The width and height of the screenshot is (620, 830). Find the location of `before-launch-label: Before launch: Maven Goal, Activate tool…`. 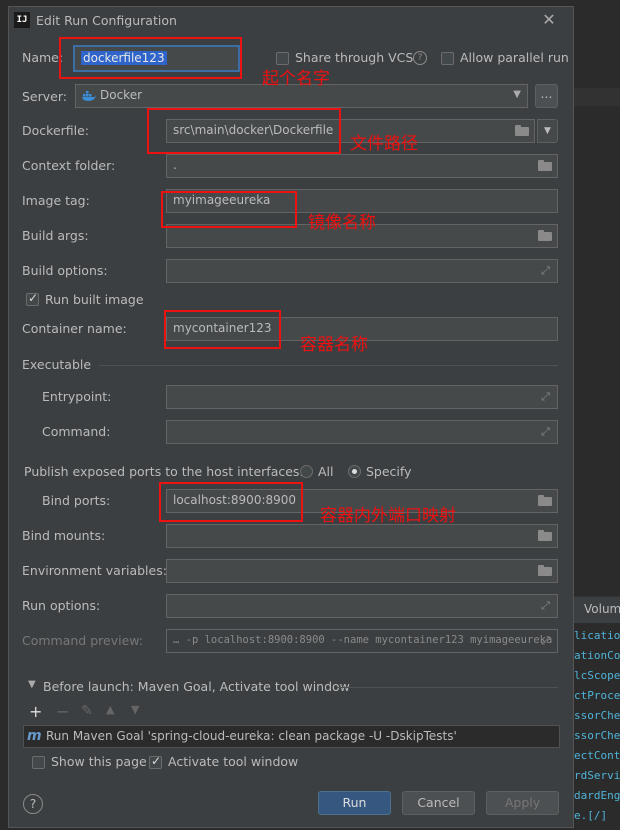

before-launch-label: Before launch: Maven Goal, Activate tool… is located at coordinates (196, 686).